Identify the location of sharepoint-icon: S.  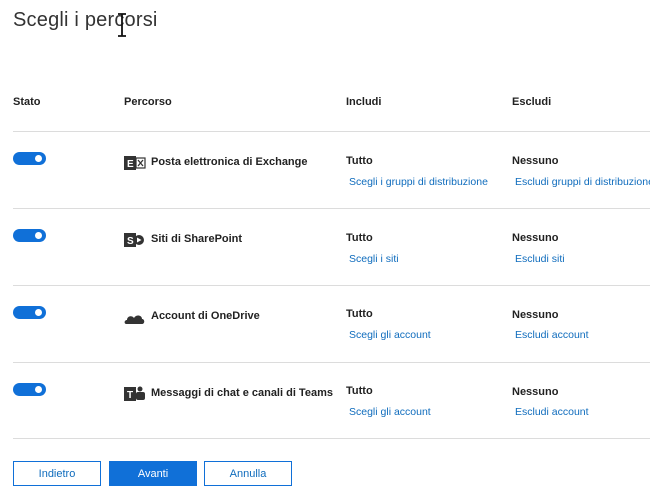
(134, 240).